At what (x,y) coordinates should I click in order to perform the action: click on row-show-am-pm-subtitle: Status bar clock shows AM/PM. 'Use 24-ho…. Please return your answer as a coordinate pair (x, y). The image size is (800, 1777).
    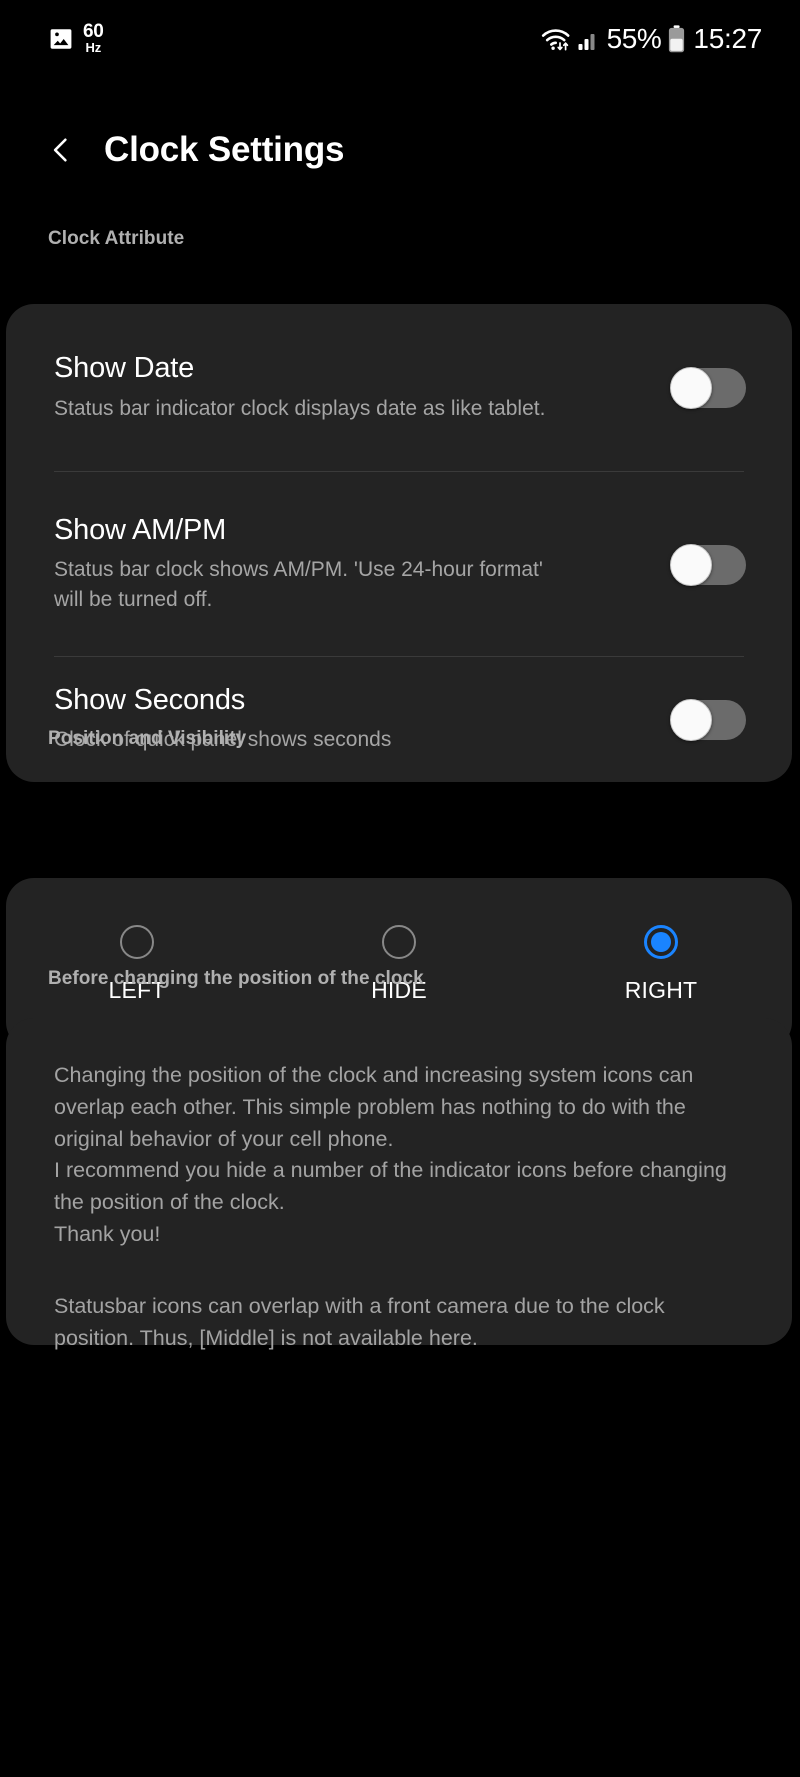
    Looking at the image, I should click on (298, 585).